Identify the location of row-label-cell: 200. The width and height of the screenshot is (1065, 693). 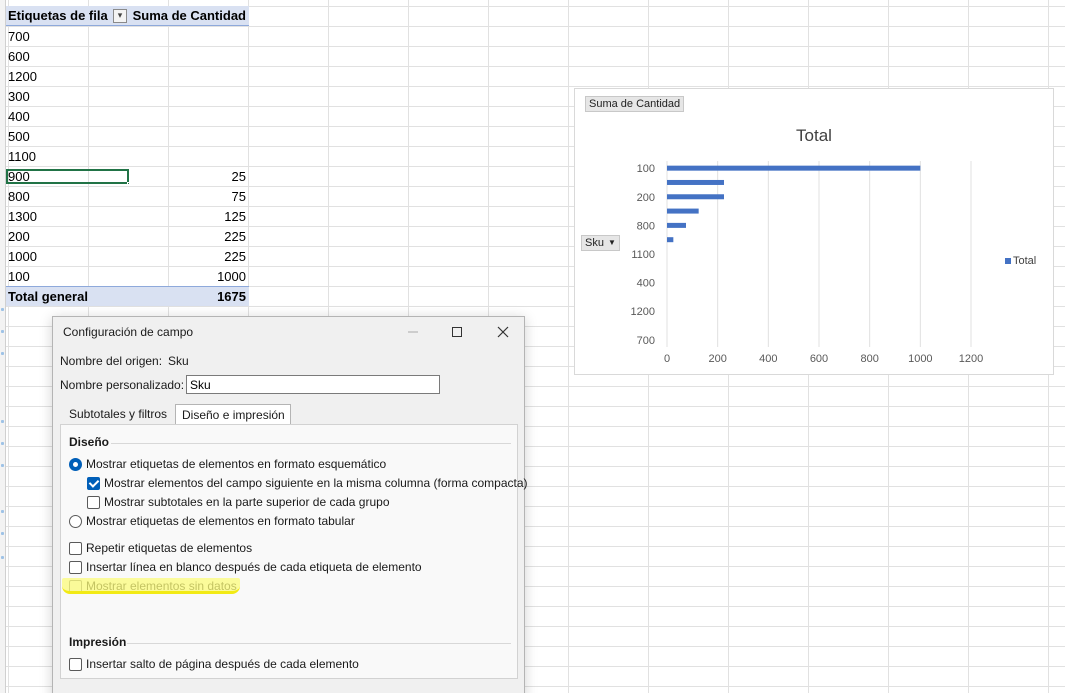
(67, 236).